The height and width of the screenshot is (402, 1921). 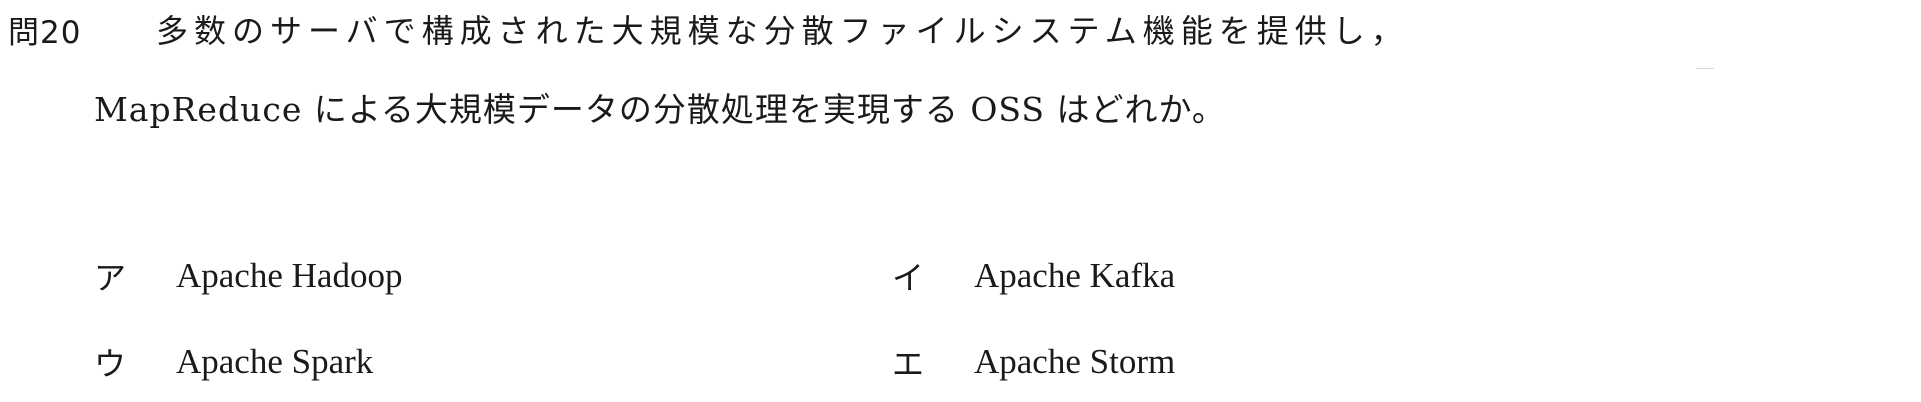 I want to click on answer-choice-e: エ Apache Storm, so click(x=1033, y=362).